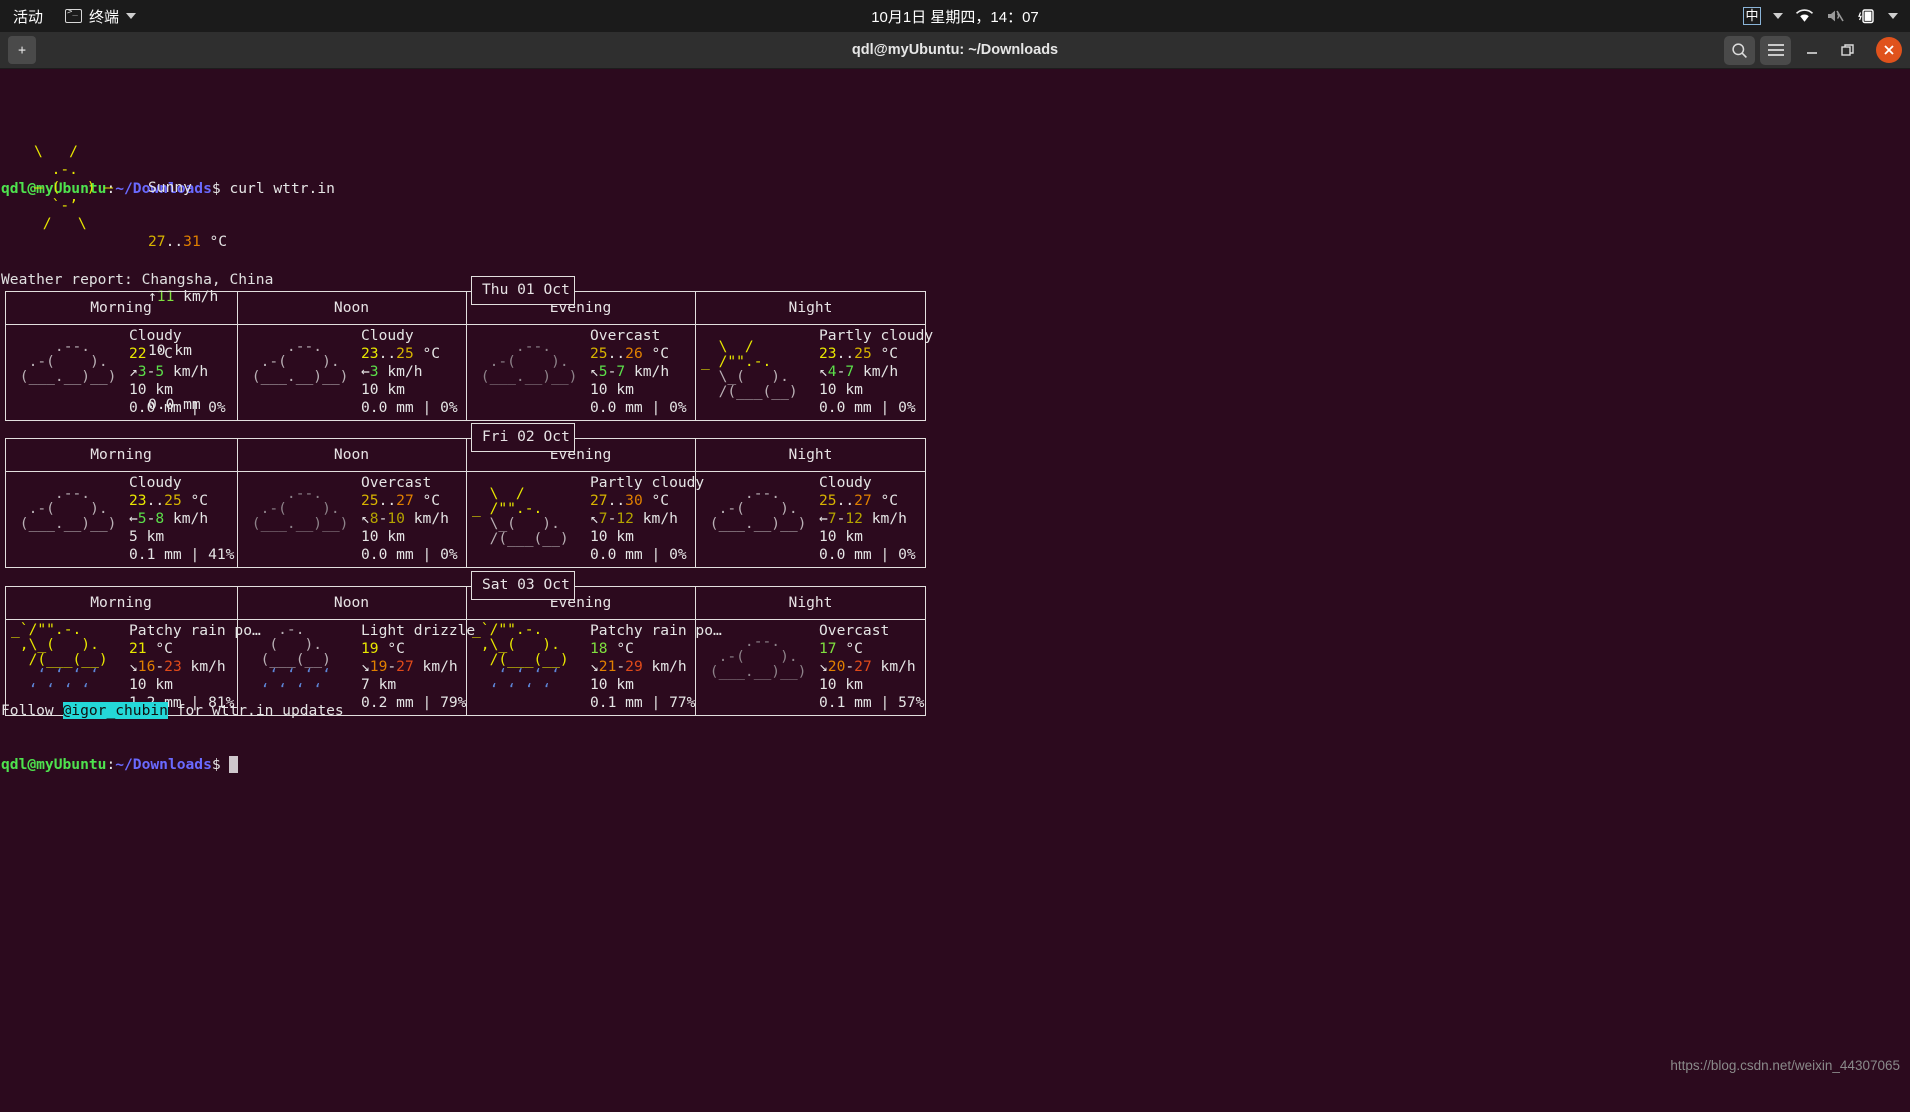 This screenshot has width=1910, height=1112. What do you see at coordinates (409, 372) in the screenshot?
I see `forecast-details: Cloudy 23..25 °C ←3 km/h 10 km 0.0 mm | 0%` at bounding box center [409, 372].